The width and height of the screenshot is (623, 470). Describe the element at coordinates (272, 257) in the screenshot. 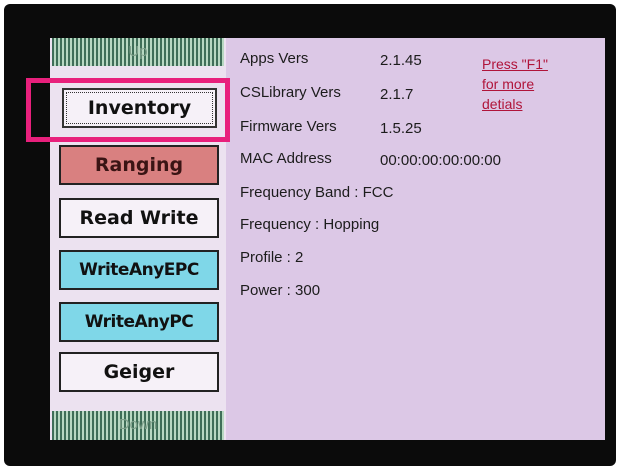

I see `profile-value: Profile : 2` at that location.